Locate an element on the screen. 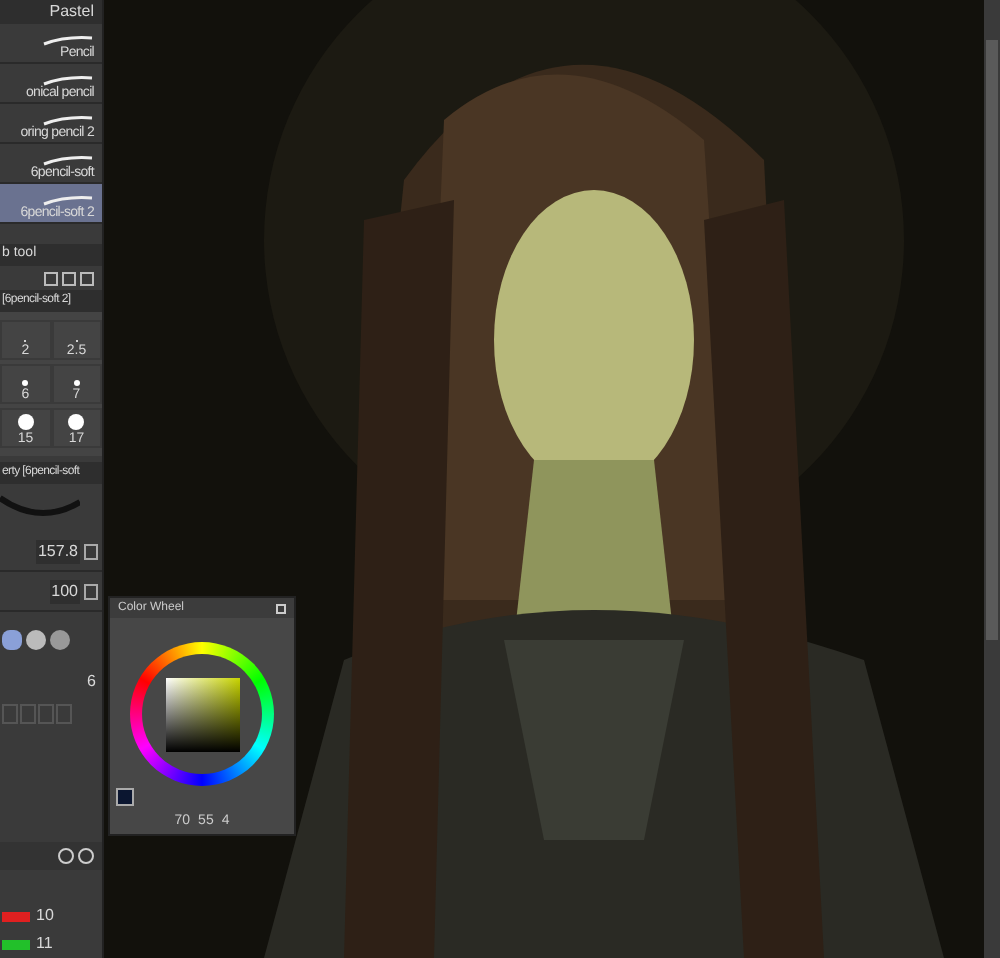 The image size is (1000, 958). slider-value: 10 is located at coordinates (45, 916).